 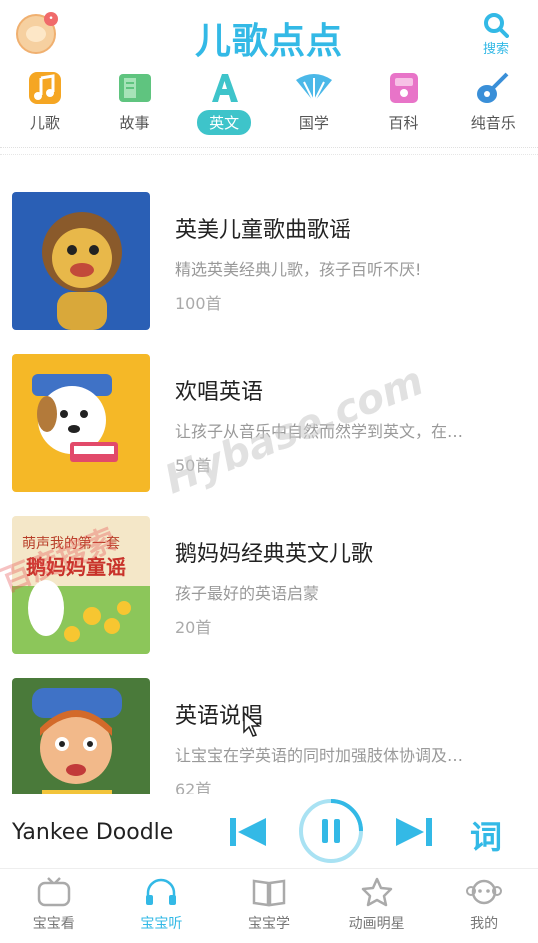 I want to click on nav-watch: 宝宝看, so click(x=54, y=906).